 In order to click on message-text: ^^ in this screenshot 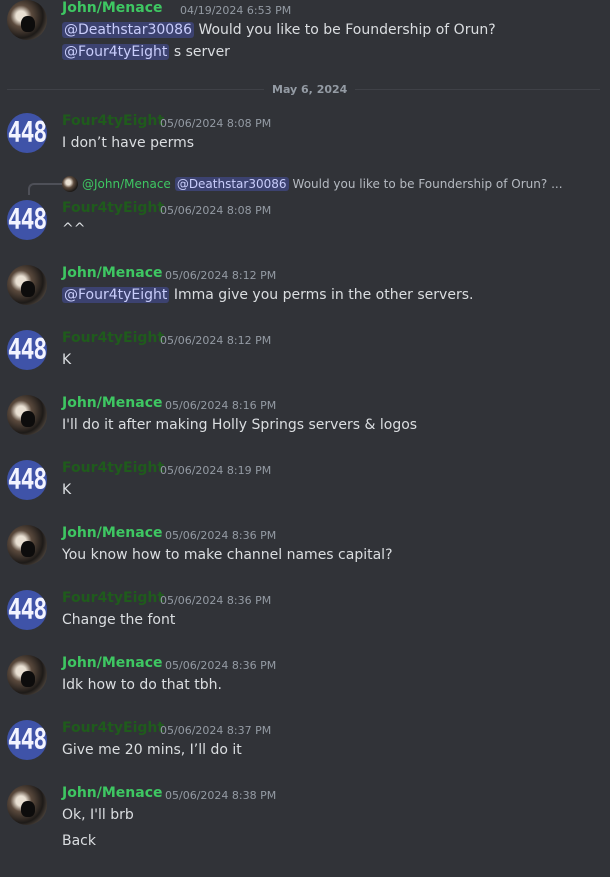, I will do `click(74, 229)`.